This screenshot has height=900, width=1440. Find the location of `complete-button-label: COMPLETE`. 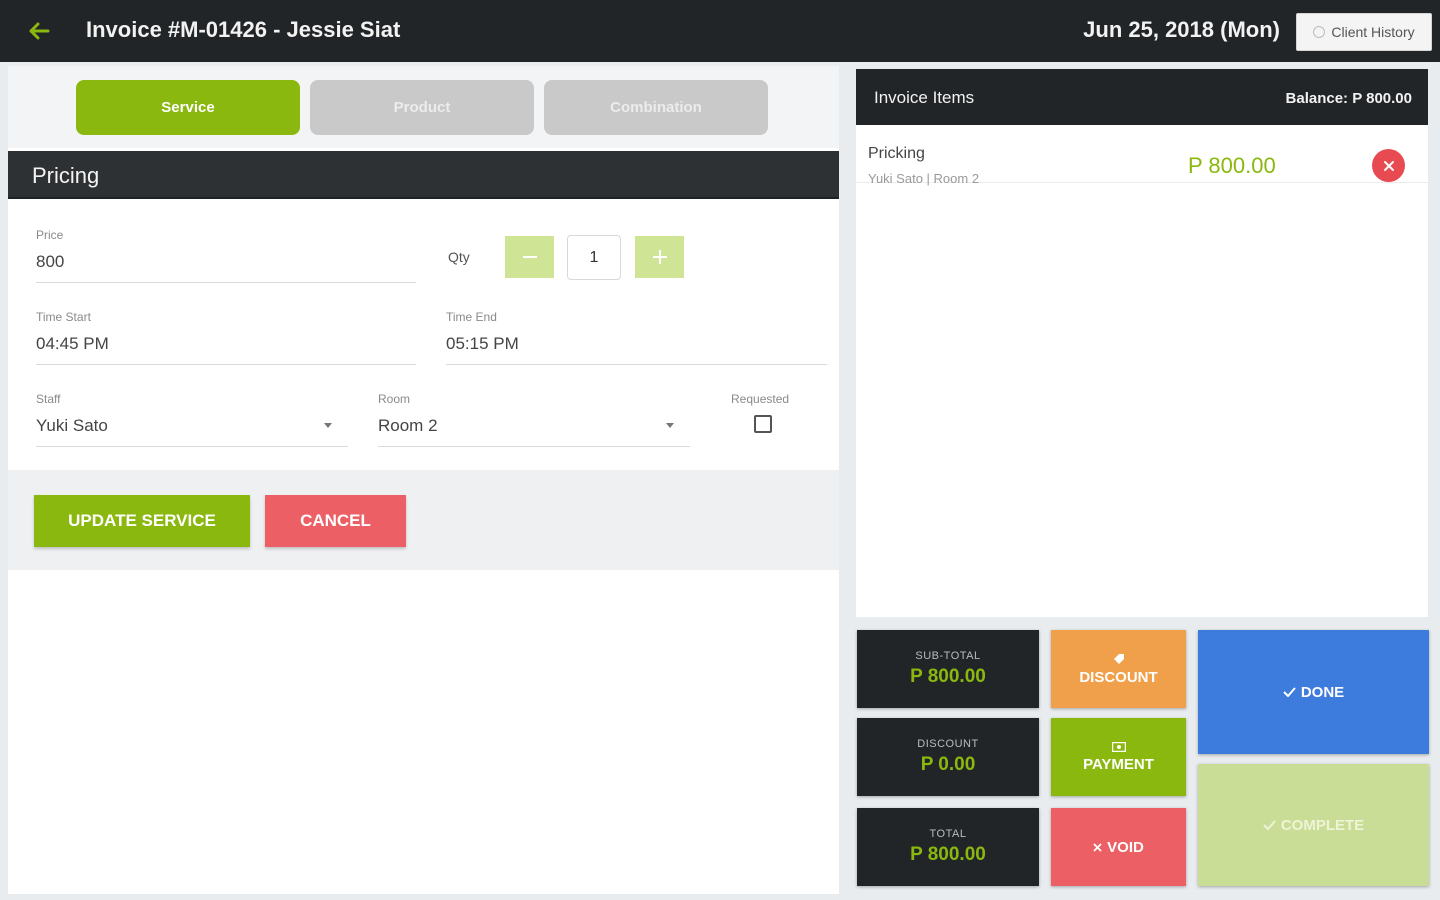

complete-button-label: COMPLETE is located at coordinates (1322, 825).